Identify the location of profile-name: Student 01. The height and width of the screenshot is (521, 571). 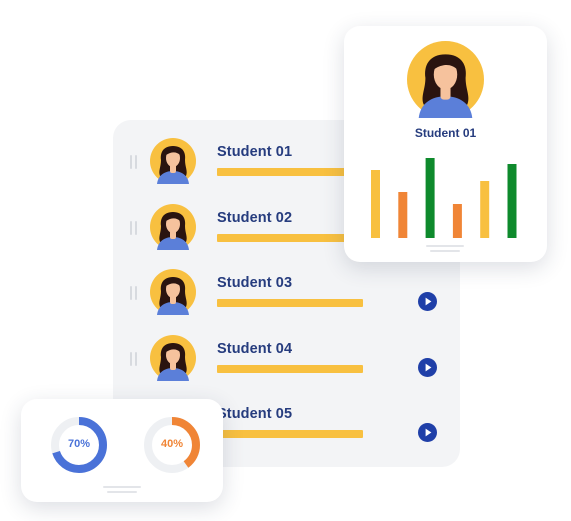
(445, 133).